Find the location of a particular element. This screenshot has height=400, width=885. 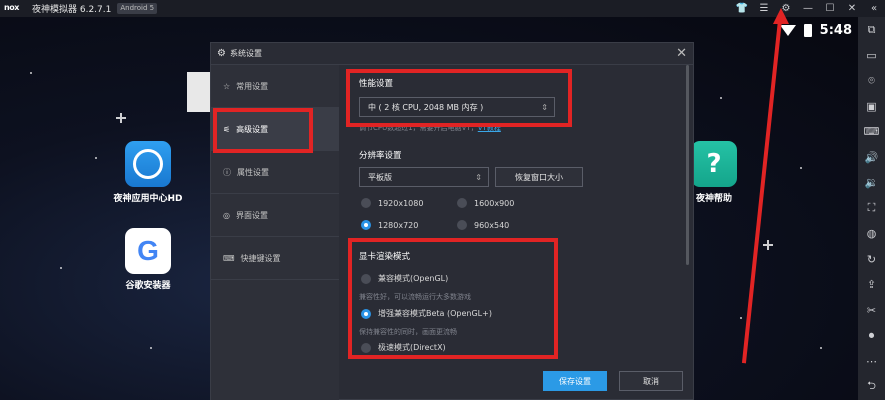

app-label: 夜神应用中心HD is located at coordinates (148, 199).